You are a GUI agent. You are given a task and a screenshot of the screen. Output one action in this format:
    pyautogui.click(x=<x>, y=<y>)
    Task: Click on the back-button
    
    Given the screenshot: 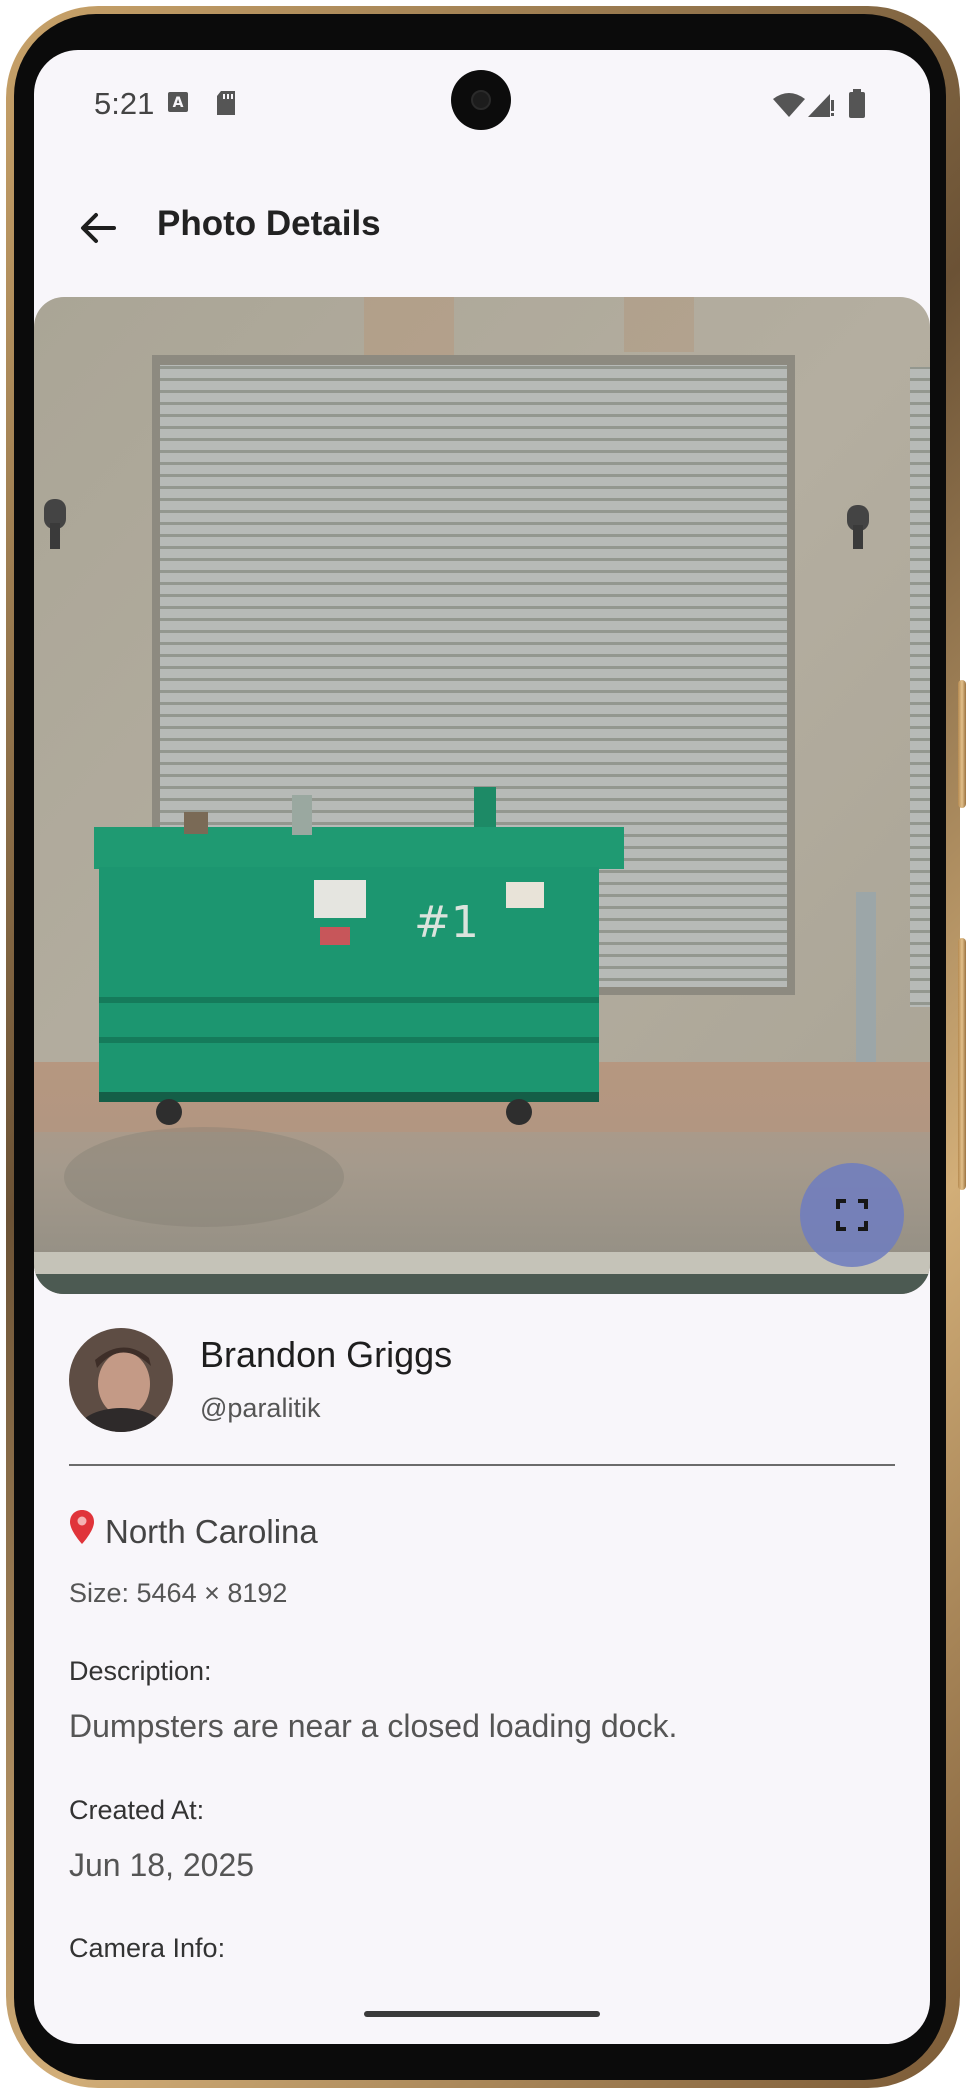 What is the action you would take?
    pyautogui.click(x=98, y=228)
    